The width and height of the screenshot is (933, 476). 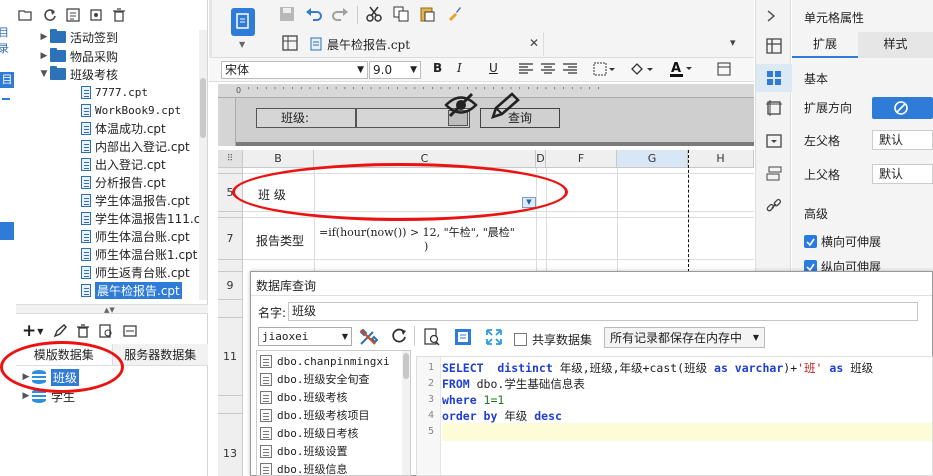 I want to click on font-family-select: 宋体 ▼, so click(x=294, y=69).